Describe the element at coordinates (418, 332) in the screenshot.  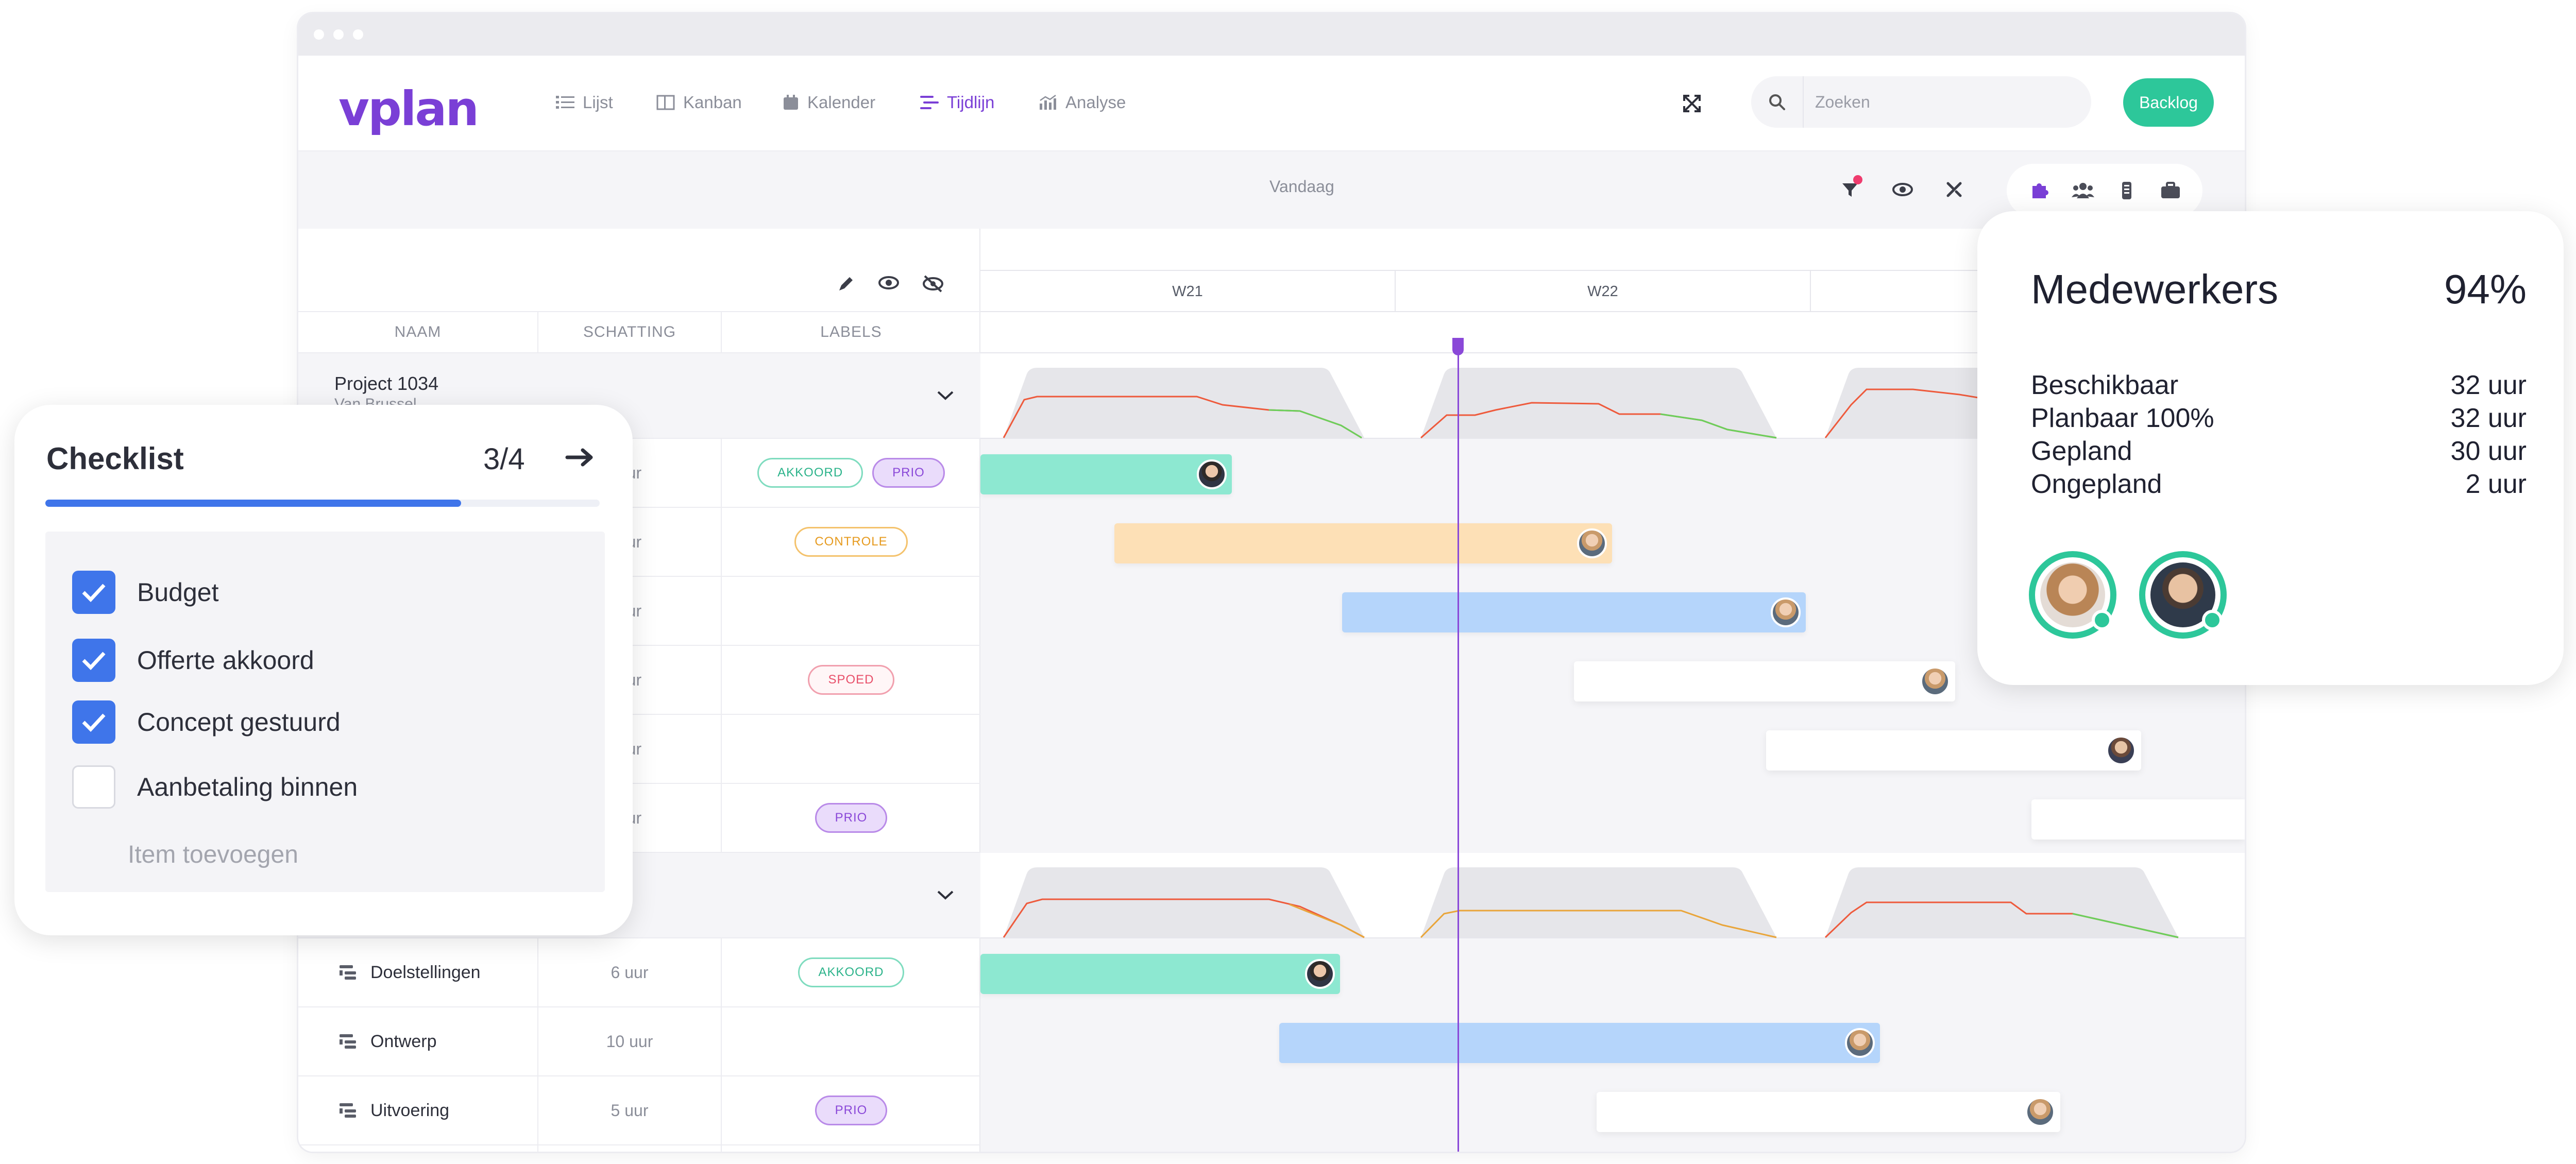
I see `column-header-naam: NAAM` at that location.